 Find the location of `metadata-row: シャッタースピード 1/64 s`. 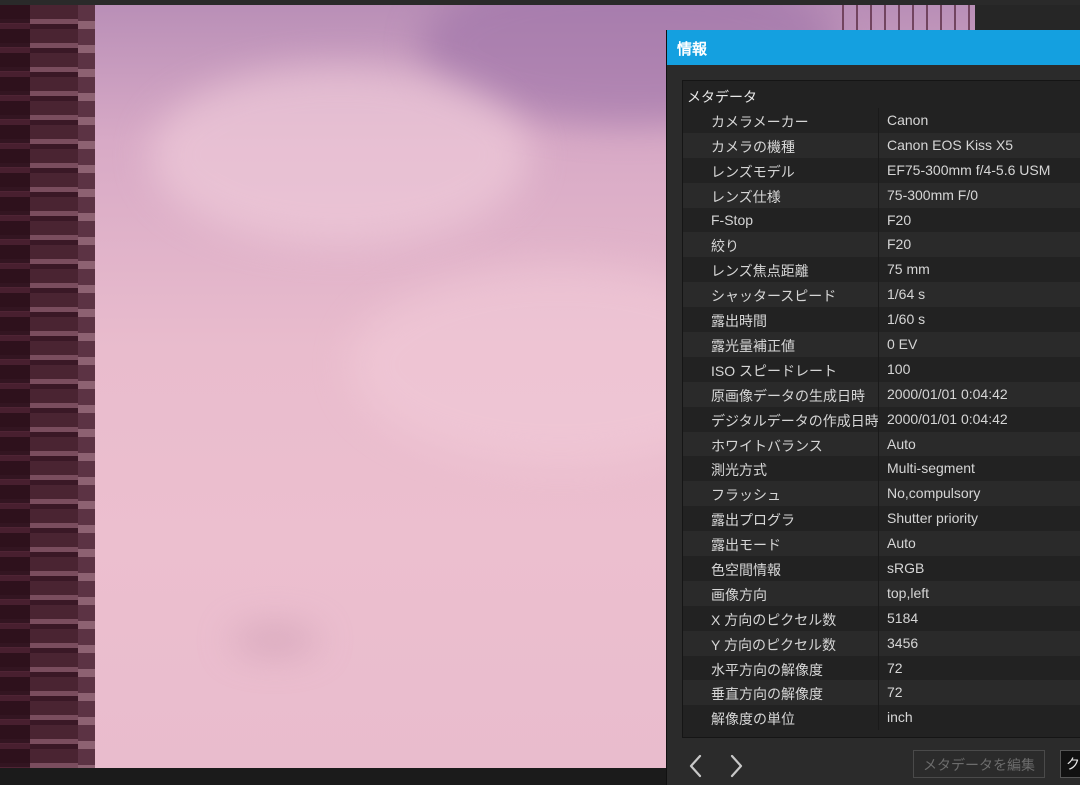

metadata-row: シャッタースピード 1/64 s is located at coordinates (881, 295).